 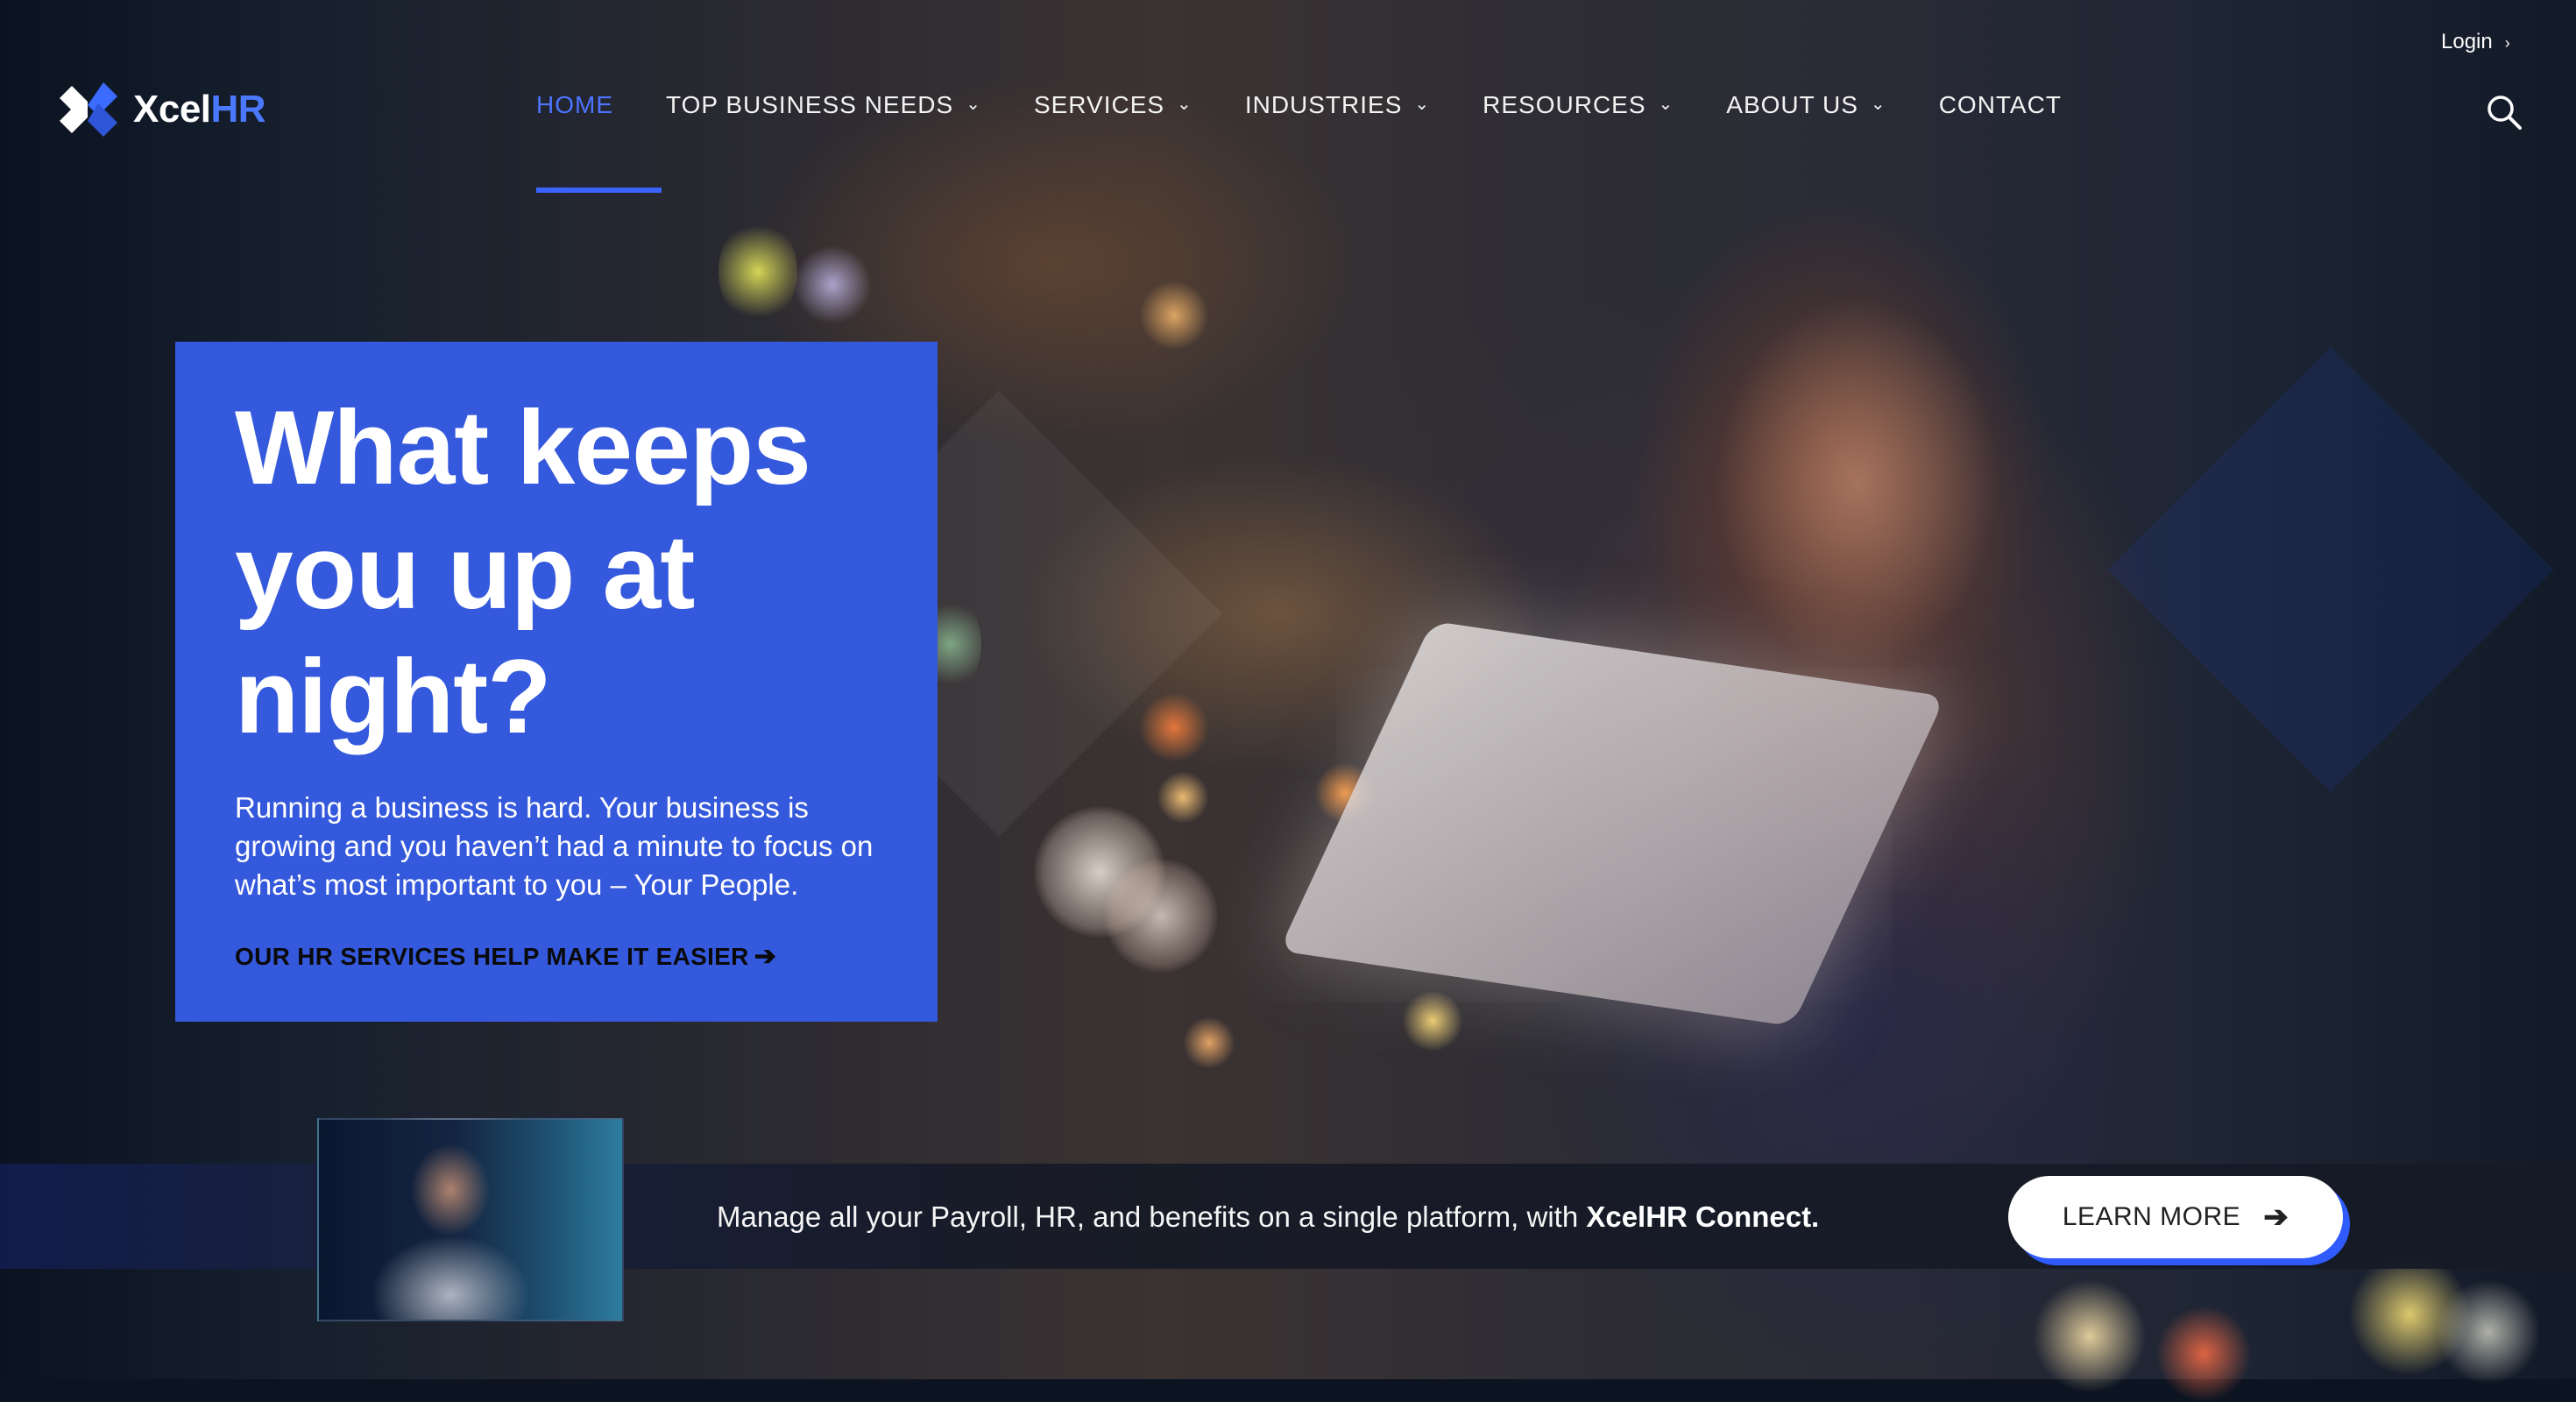 What do you see at coordinates (2000, 105) in the screenshot?
I see `nav-item-contact: CONTACT` at bounding box center [2000, 105].